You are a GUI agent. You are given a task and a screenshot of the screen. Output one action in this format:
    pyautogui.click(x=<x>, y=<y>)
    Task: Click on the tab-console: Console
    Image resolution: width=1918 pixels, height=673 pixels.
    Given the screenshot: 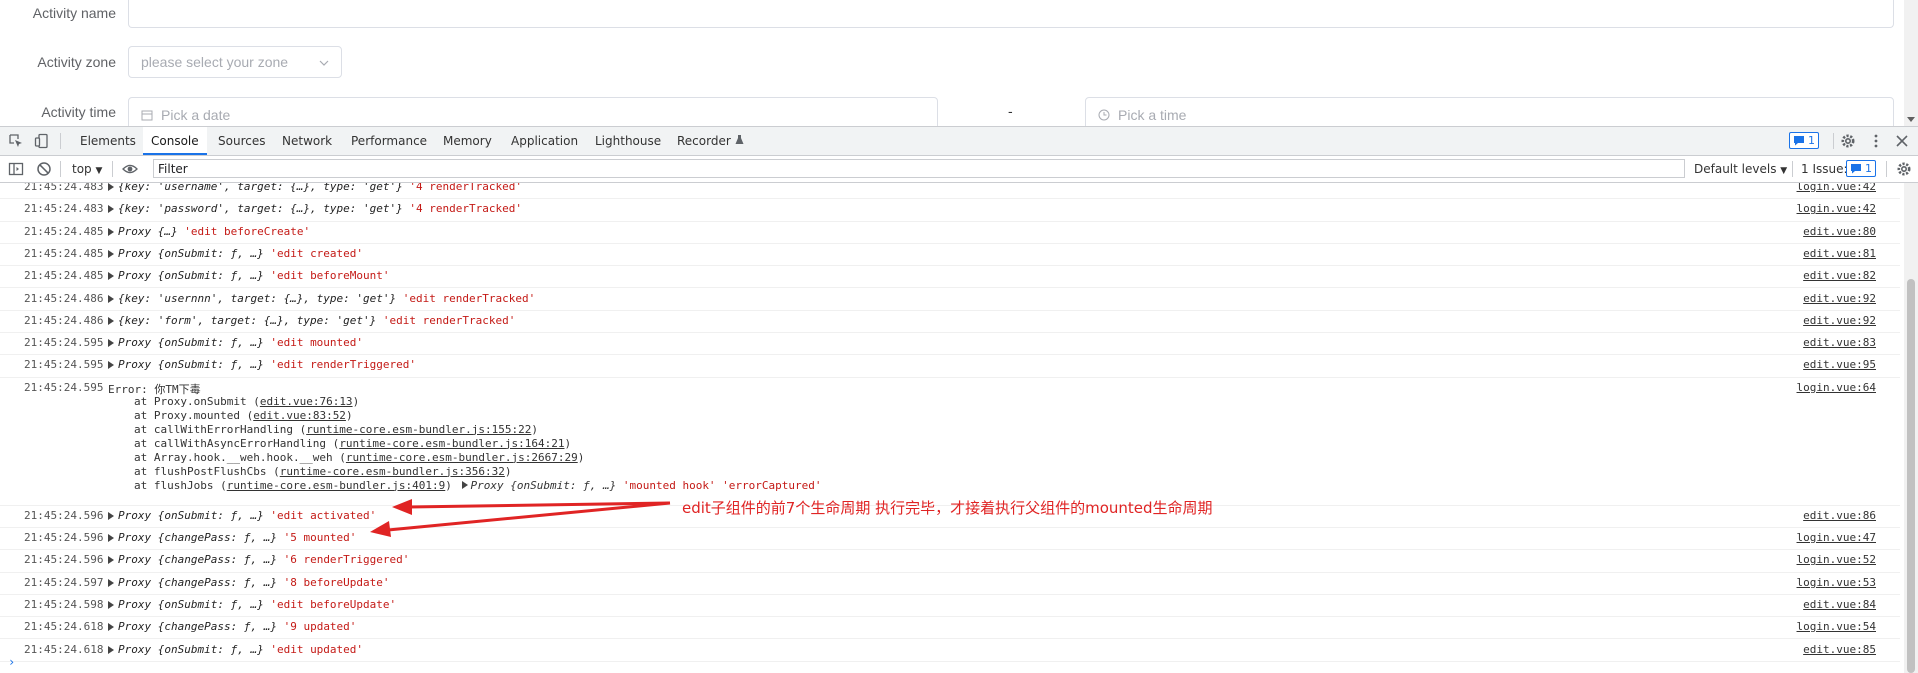 What is the action you would take?
    pyautogui.click(x=175, y=141)
    